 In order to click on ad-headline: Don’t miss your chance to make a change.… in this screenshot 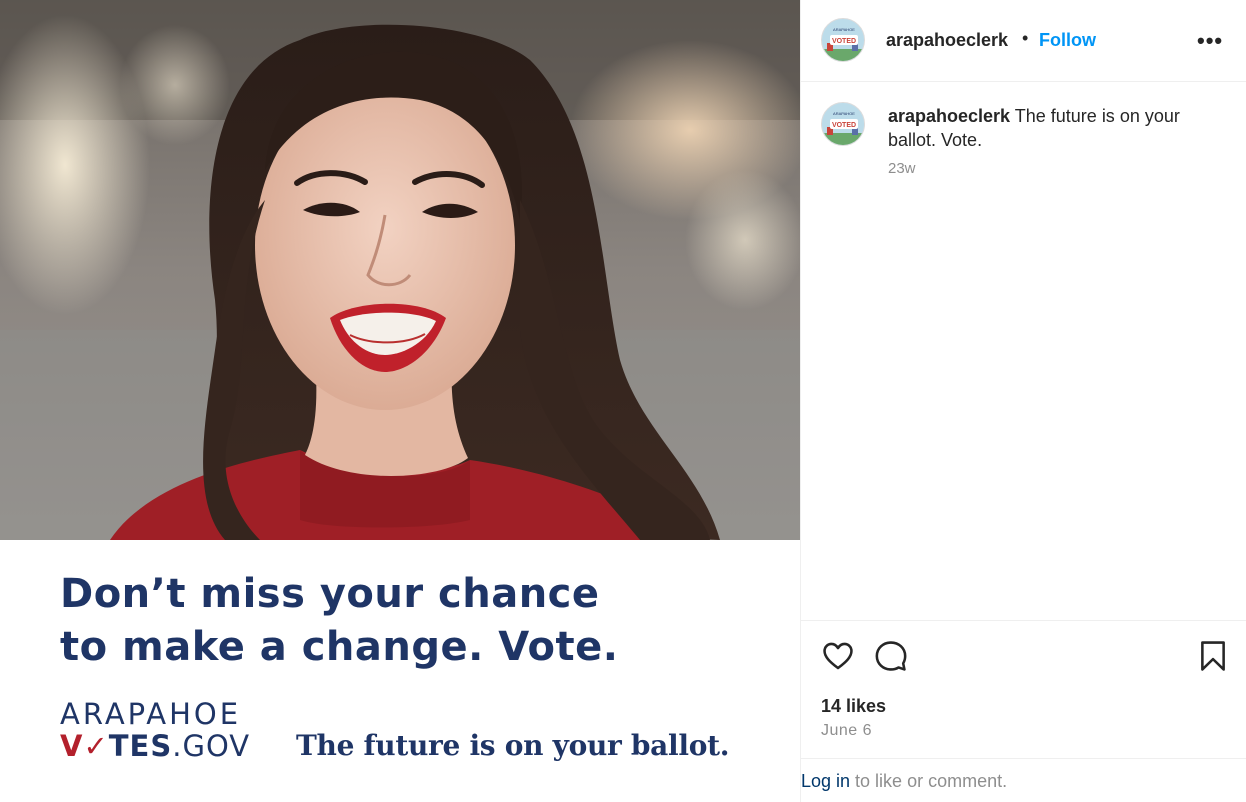, I will do `click(410, 621)`.